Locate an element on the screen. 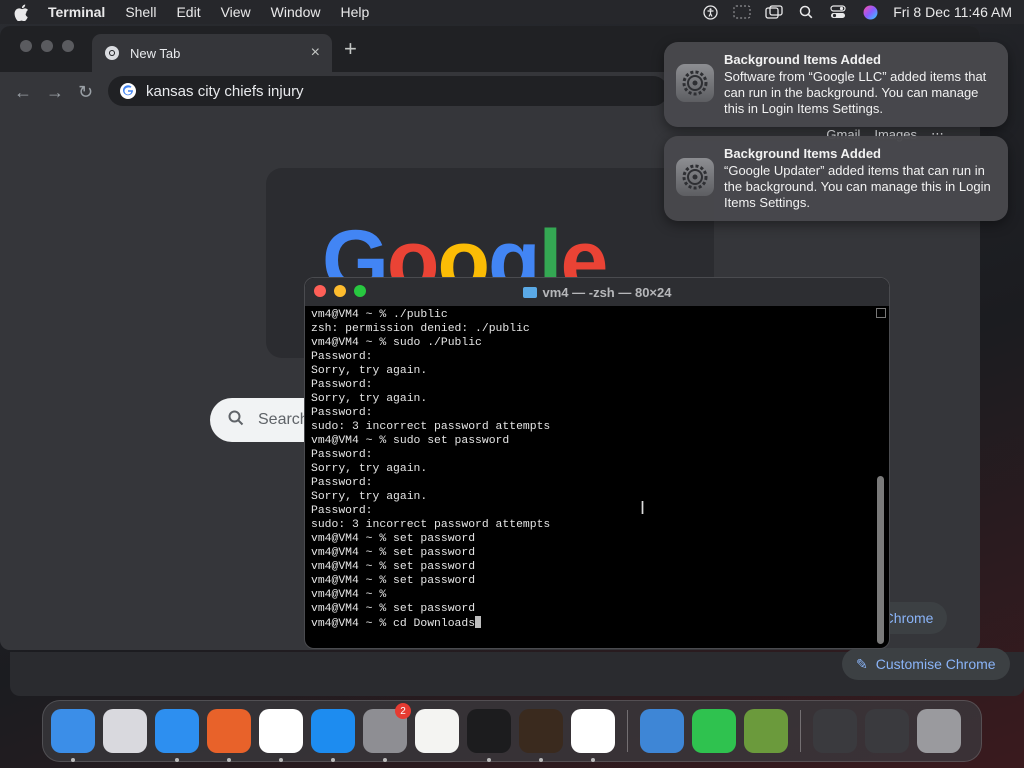 Image resolution: width=1024 pixels, height=768 pixels. ibeam-cursor-icon: I is located at coordinates (643, 508).